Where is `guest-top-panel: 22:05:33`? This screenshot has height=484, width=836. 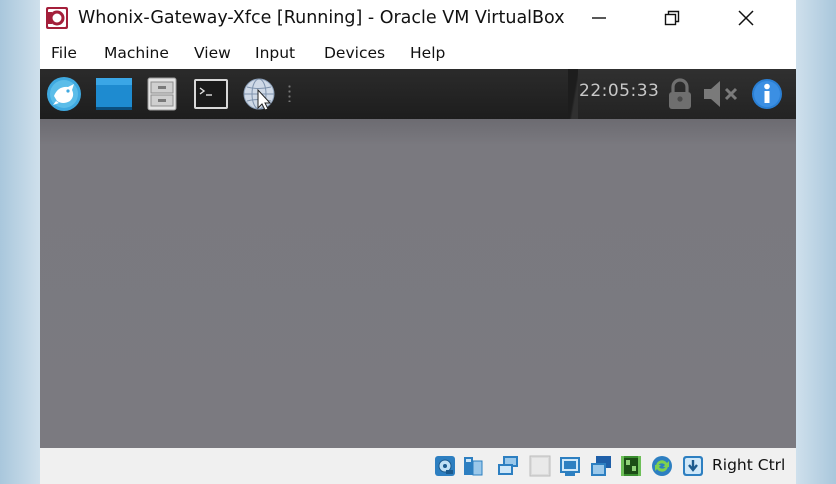
guest-top-panel: 22:05:33 is located at coordinates (418, 94).